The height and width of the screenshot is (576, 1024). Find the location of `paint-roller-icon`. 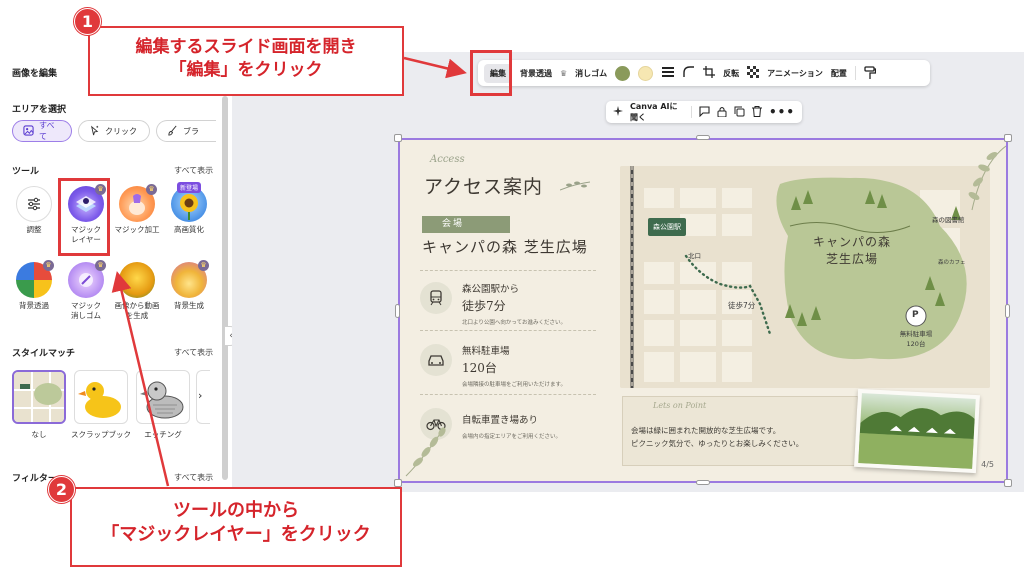

paint-roller-icon is located at coordinates (870, 73).